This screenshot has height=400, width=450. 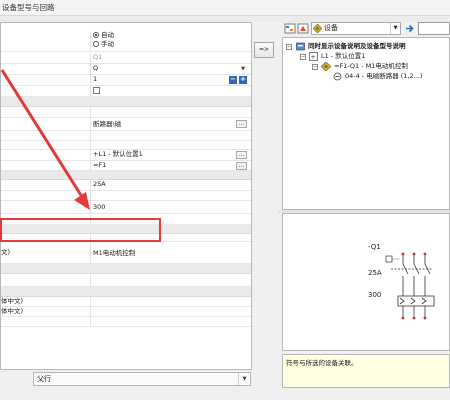 I want to click on grid-value: 1, so click(x=171, y=80).